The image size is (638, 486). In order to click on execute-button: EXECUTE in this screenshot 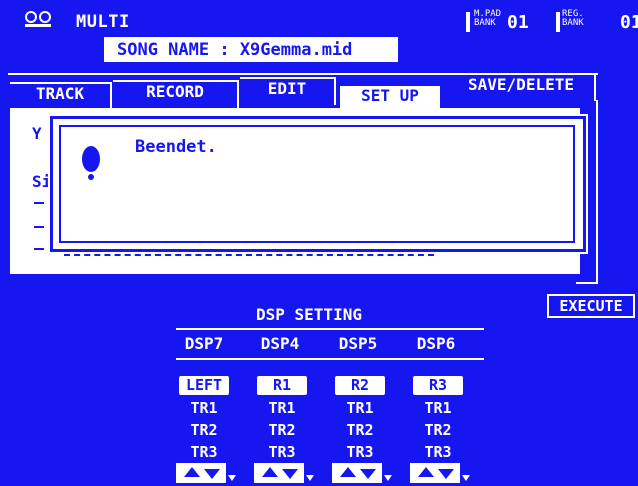, I will do `click(591, 306)`.